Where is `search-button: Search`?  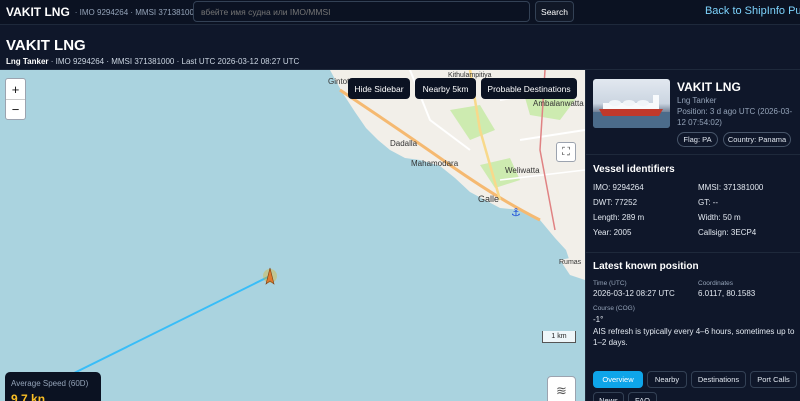
search-button: Search is located at coordinates (554, 11).